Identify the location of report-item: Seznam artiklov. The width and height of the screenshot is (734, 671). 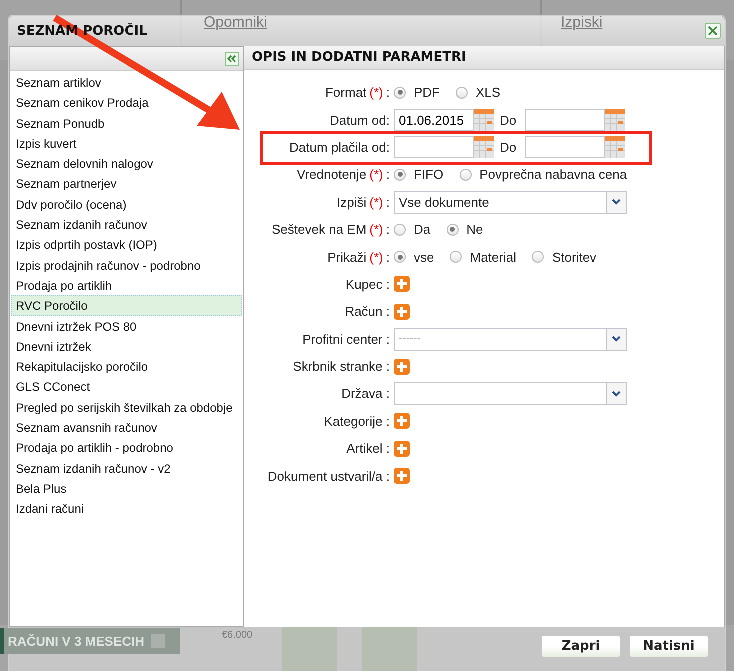
(126, 82).